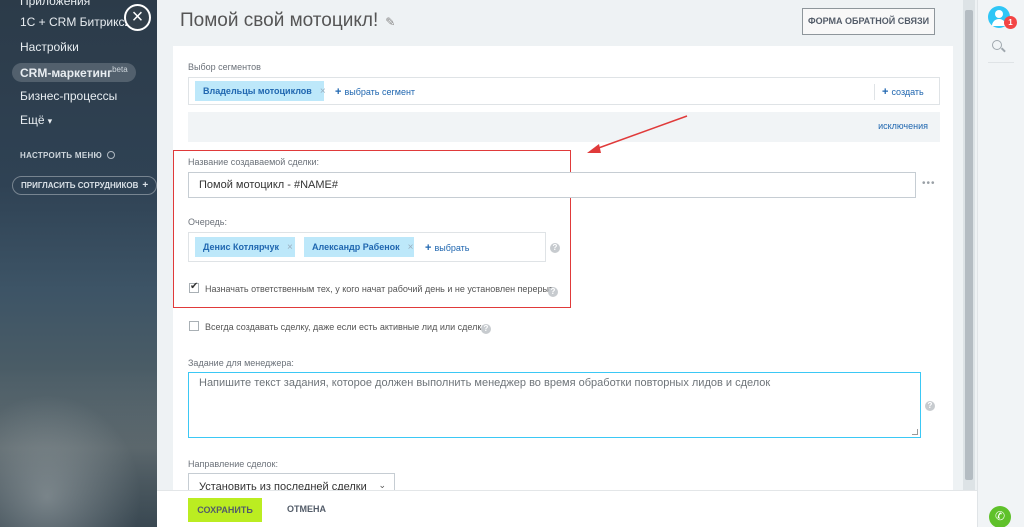 This screenshot has height=527, width=1024. Describe the element at coordinates (49, 47) in the screenshot. I see `sidebar-item-settings: Настройки` at that location.